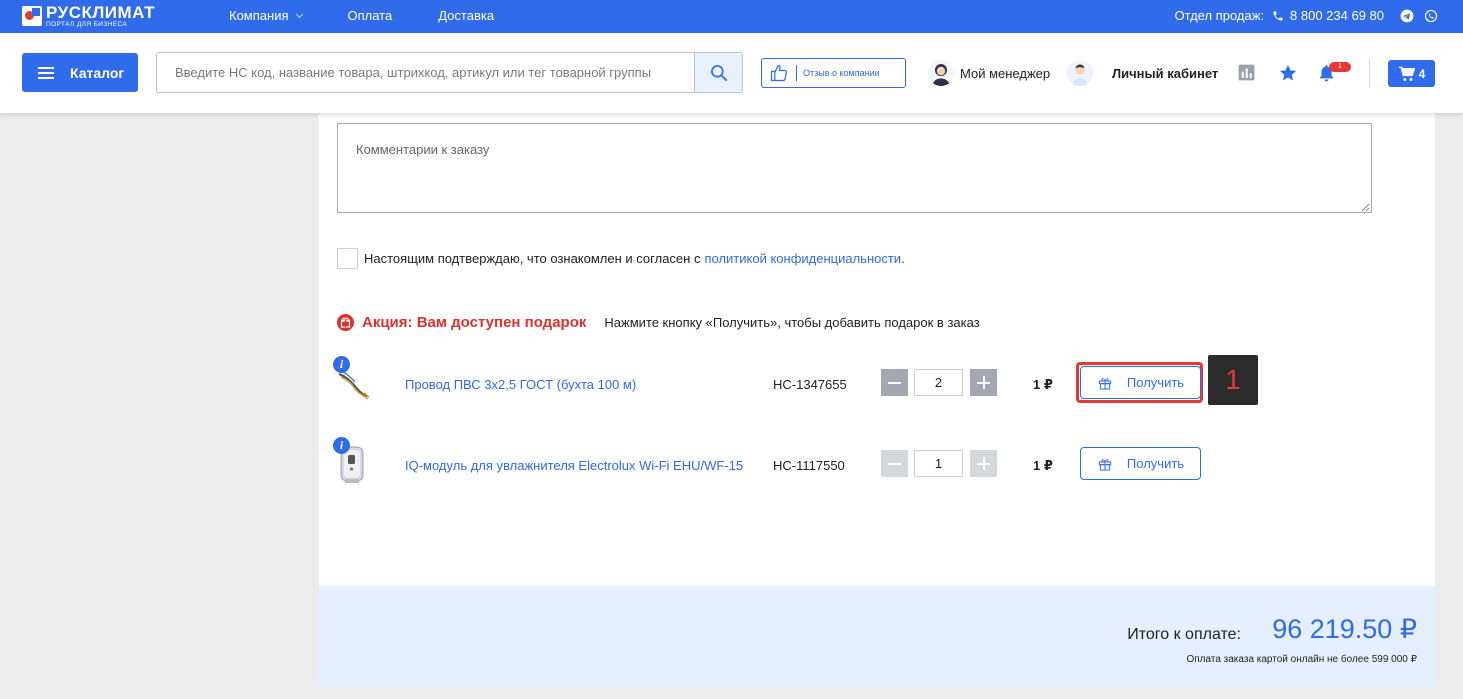 The width and height of the screenshot is (1463, 699). Describe the element at coordinates (1278, 15) in the screenshot. I see `phone-icon` at that location.